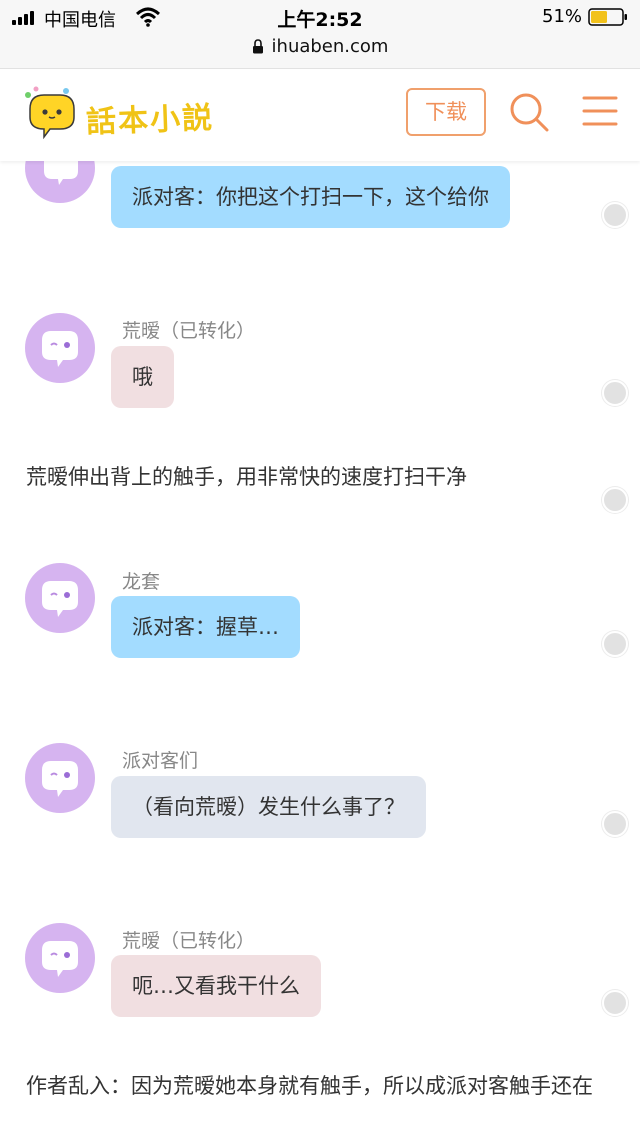 This screenshot has width=640, height=1138. I want to click on download-button: 下载, so click(446, 112).